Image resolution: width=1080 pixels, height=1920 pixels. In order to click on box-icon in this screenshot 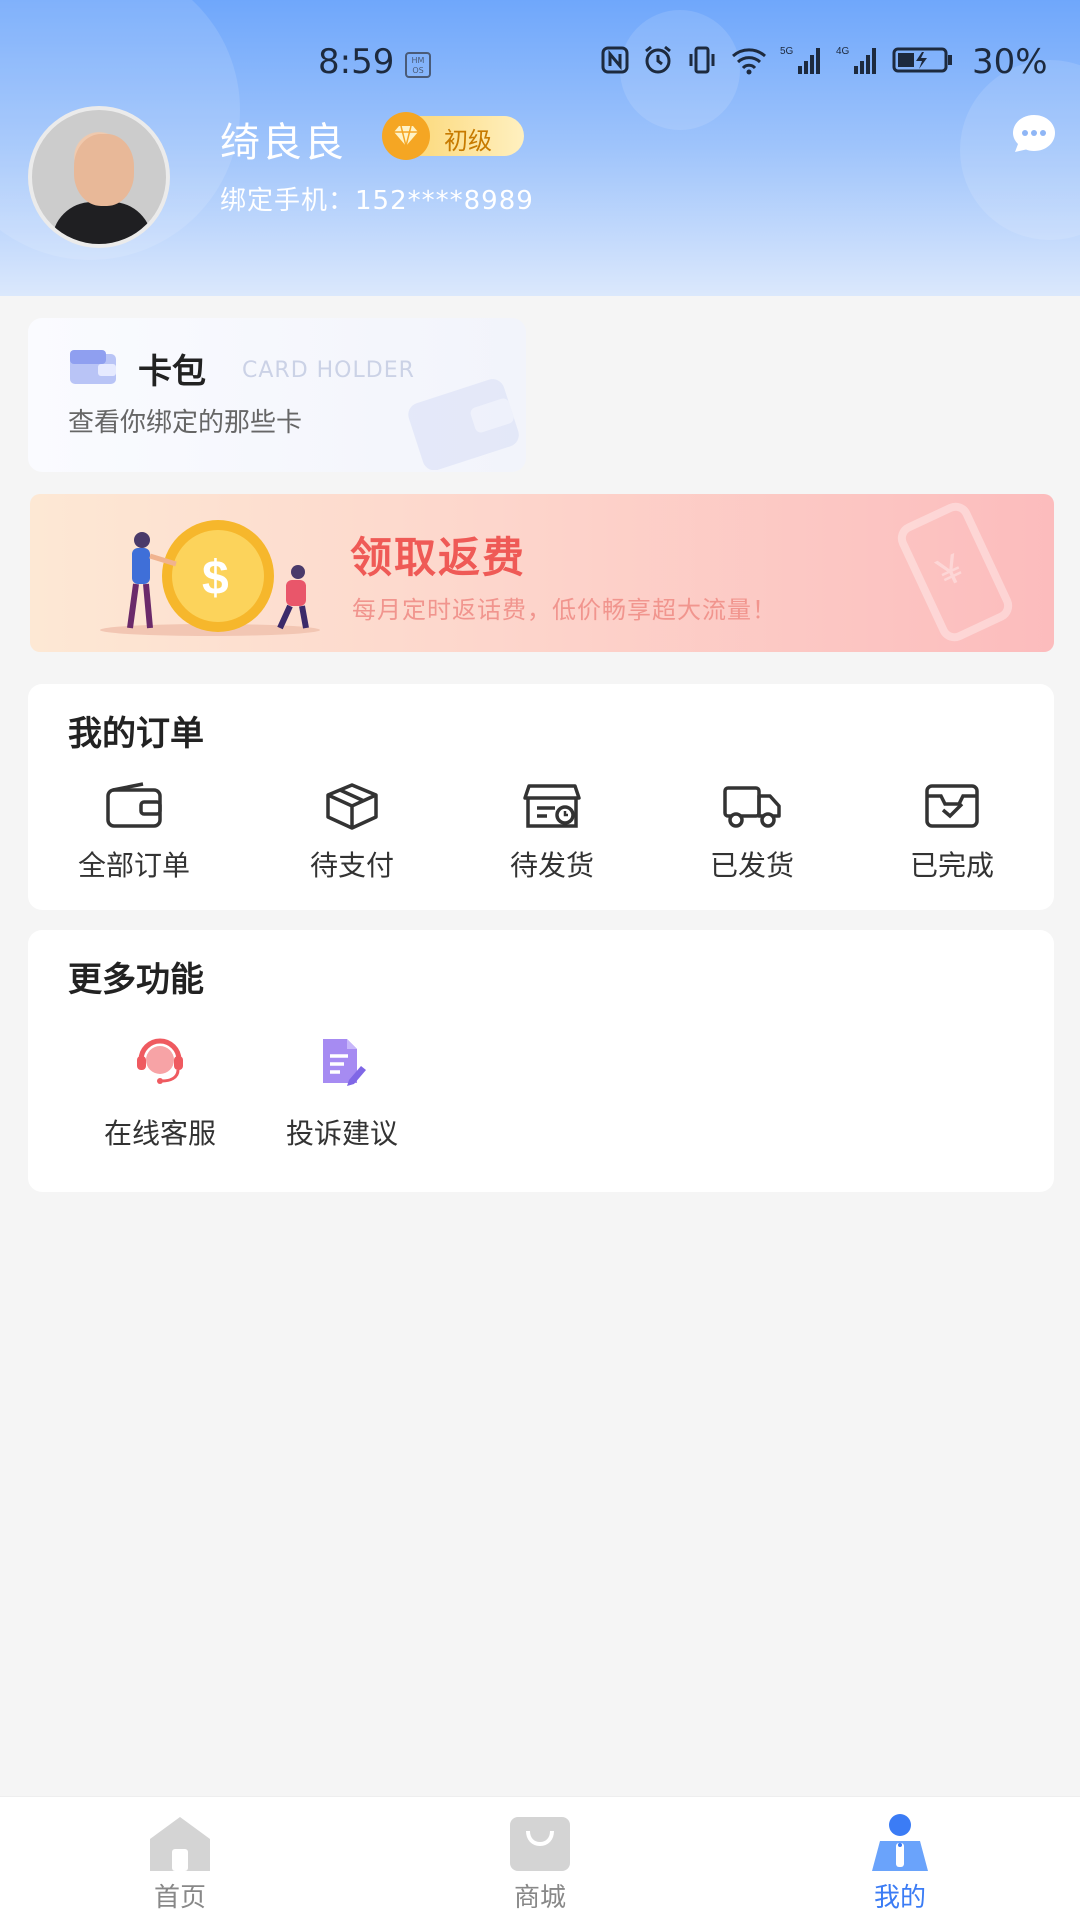, I will do `click(352, 808)`.